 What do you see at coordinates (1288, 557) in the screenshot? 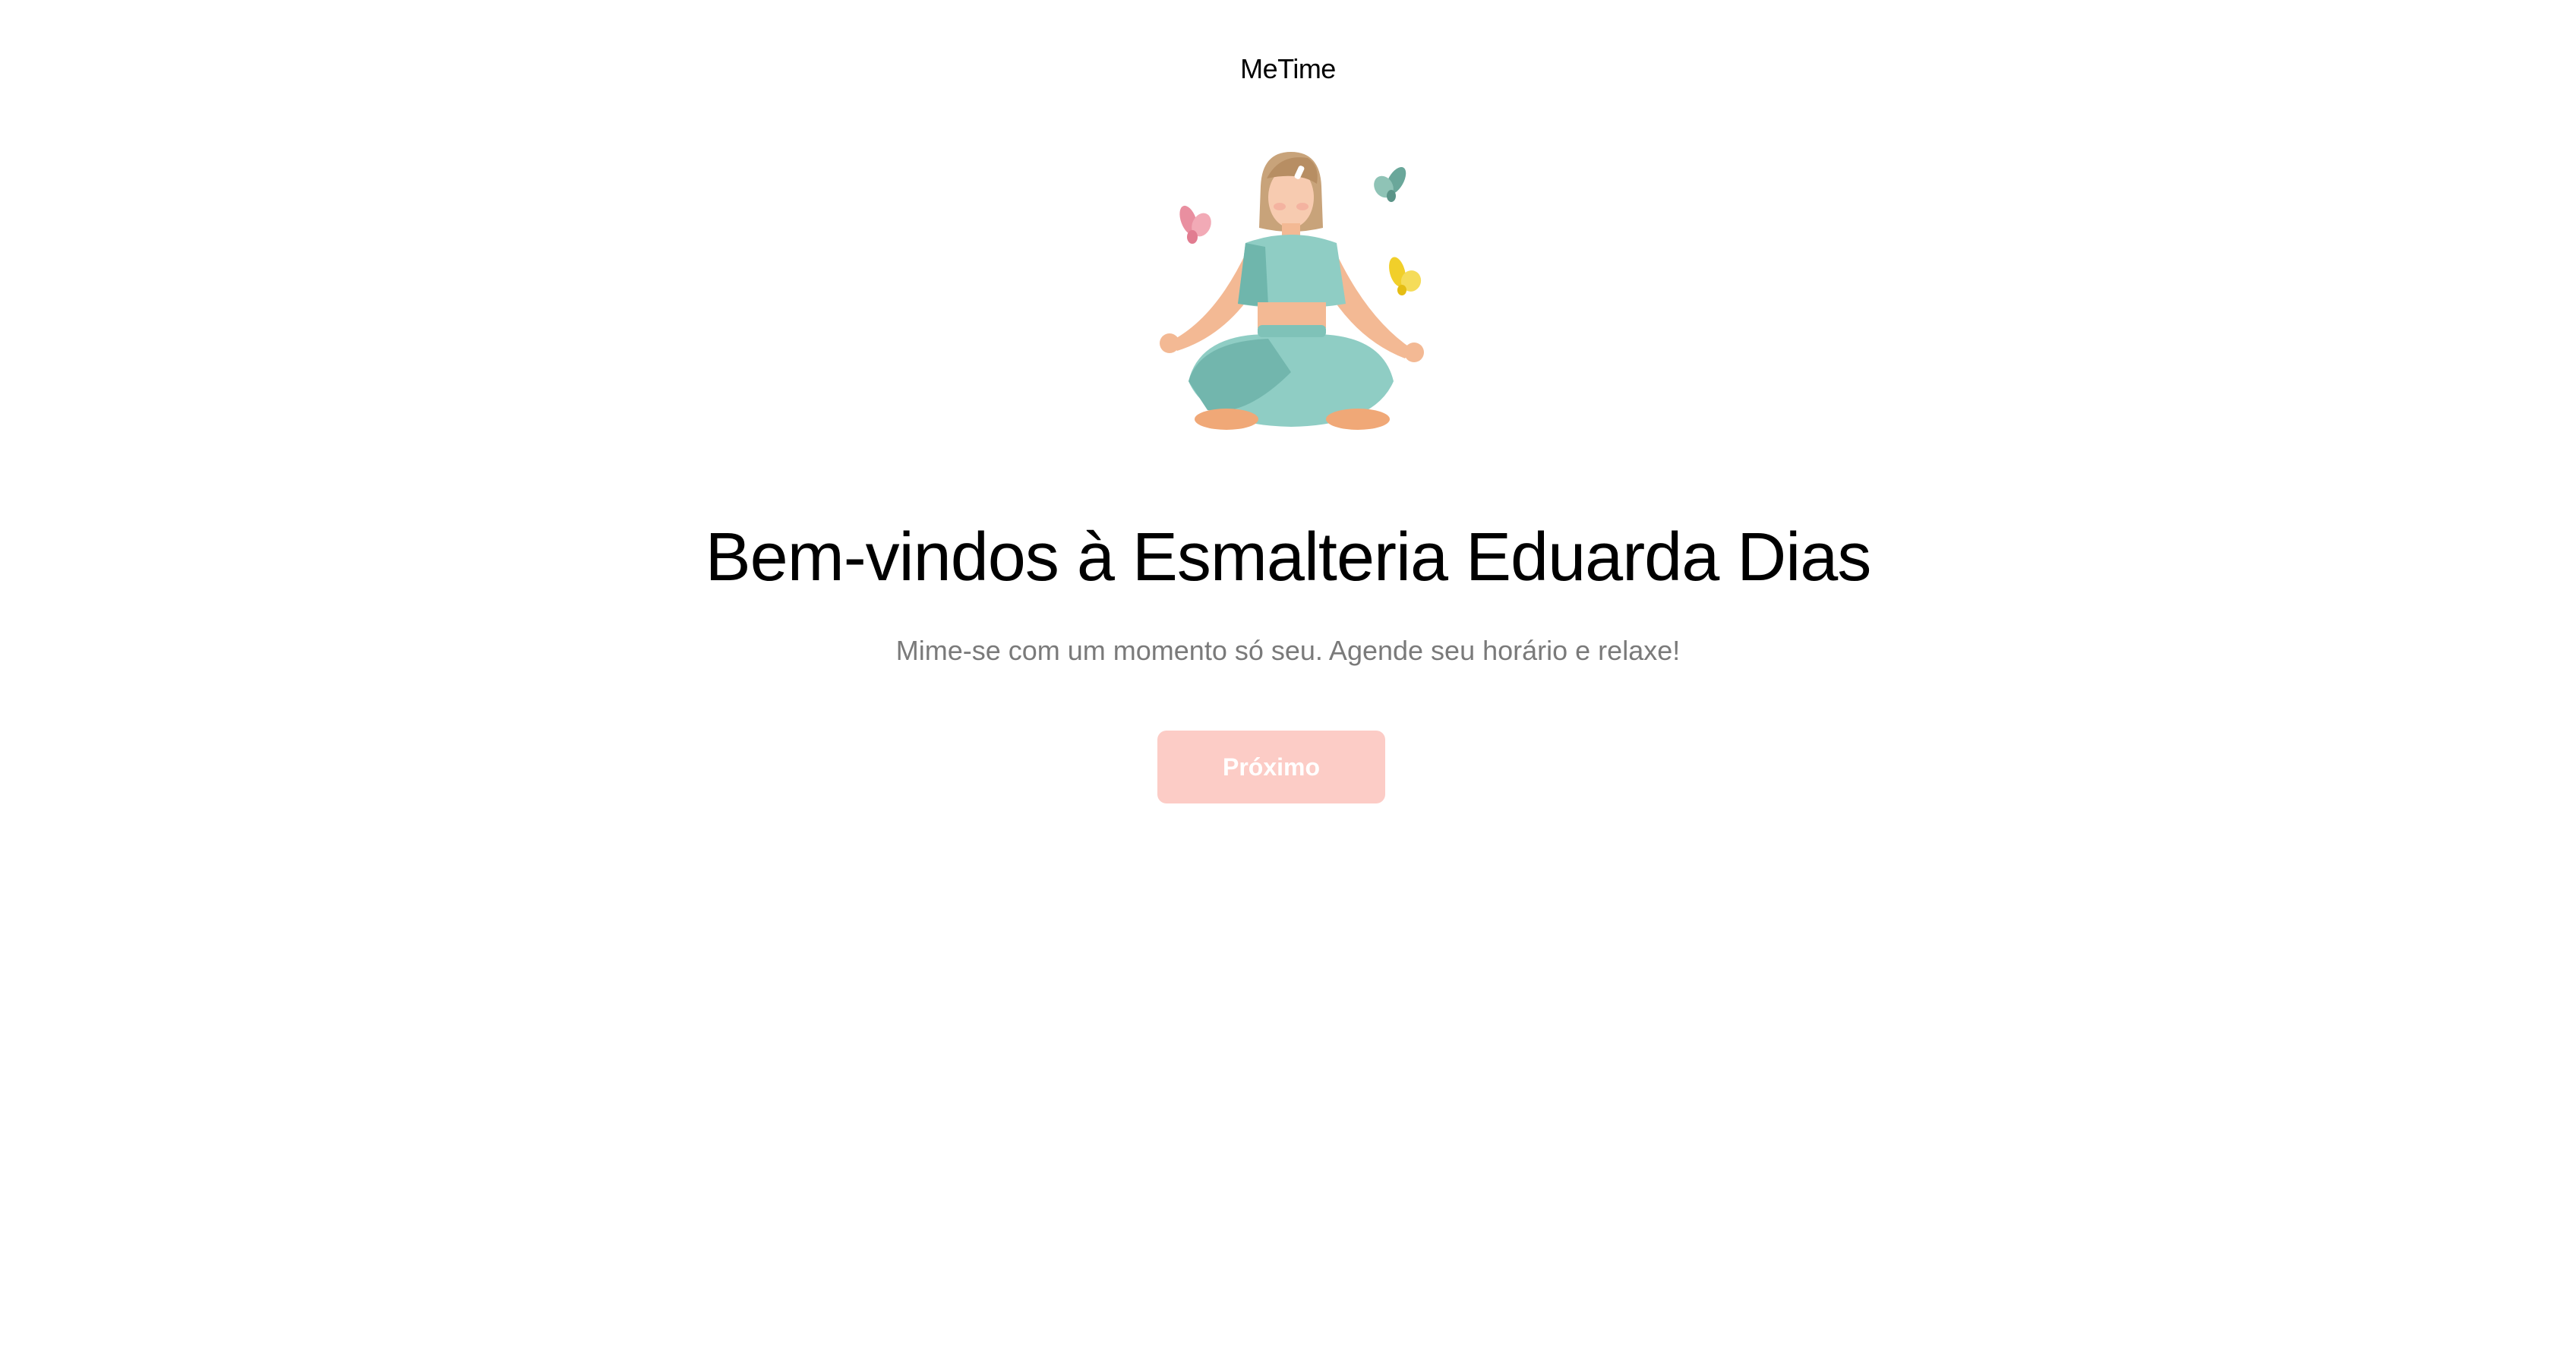
I see `page-title: Bem-vindos à Esmalteria Eduarda Dias` at bounding box center [1288, 557].